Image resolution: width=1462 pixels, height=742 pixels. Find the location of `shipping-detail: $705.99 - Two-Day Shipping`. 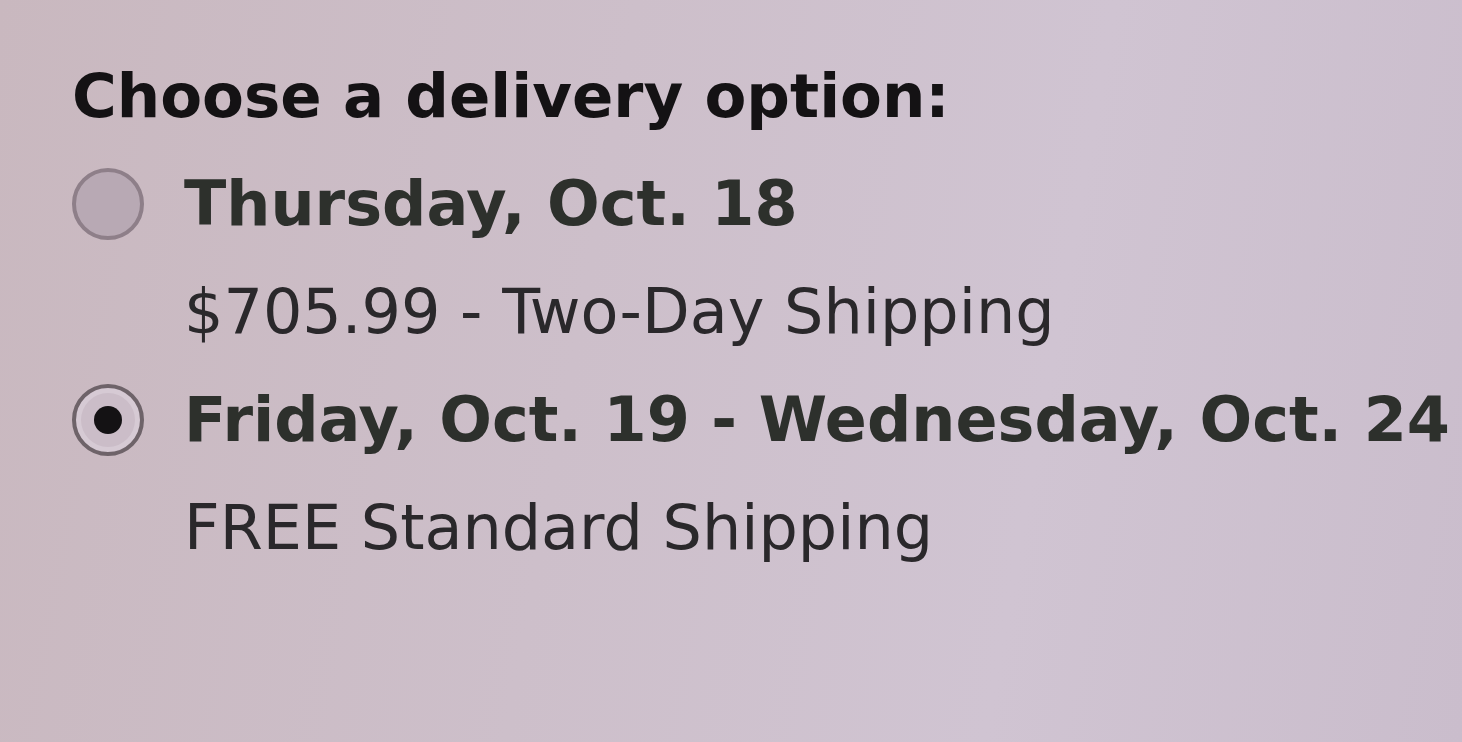

shipping-detail: $705.99 - Two-Day Shipping is located at coordinates (619, 312).